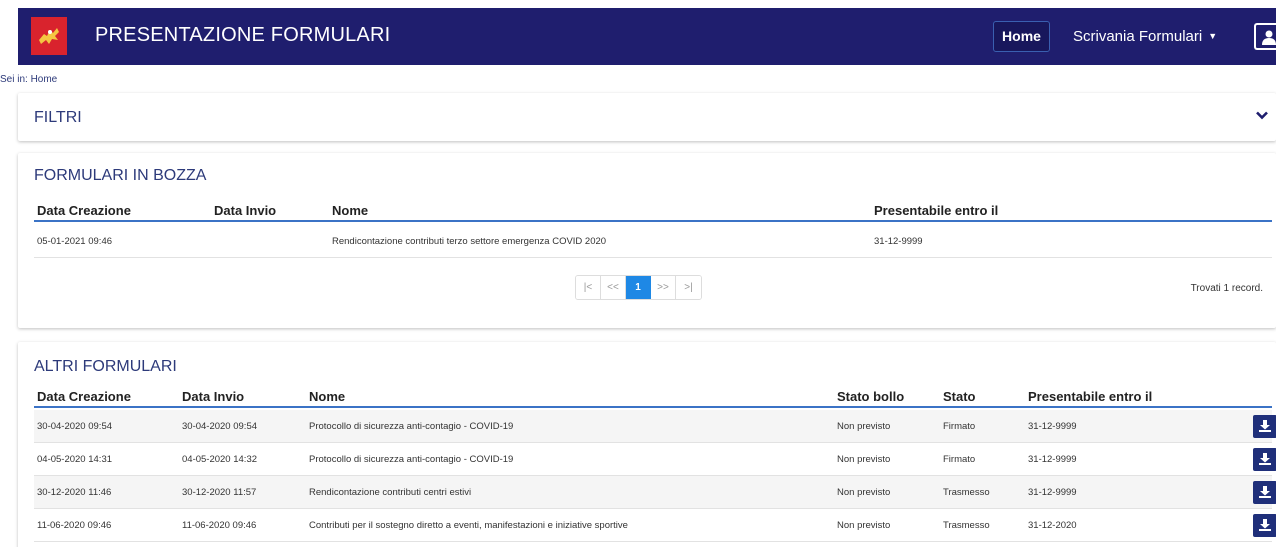 This screenshot has height=547, width=1276. What do you see at coordinates (105, 366) in the screenshot?
I see `altri-title: ALTRI FORMULARI` at bounding box center [105, 366].